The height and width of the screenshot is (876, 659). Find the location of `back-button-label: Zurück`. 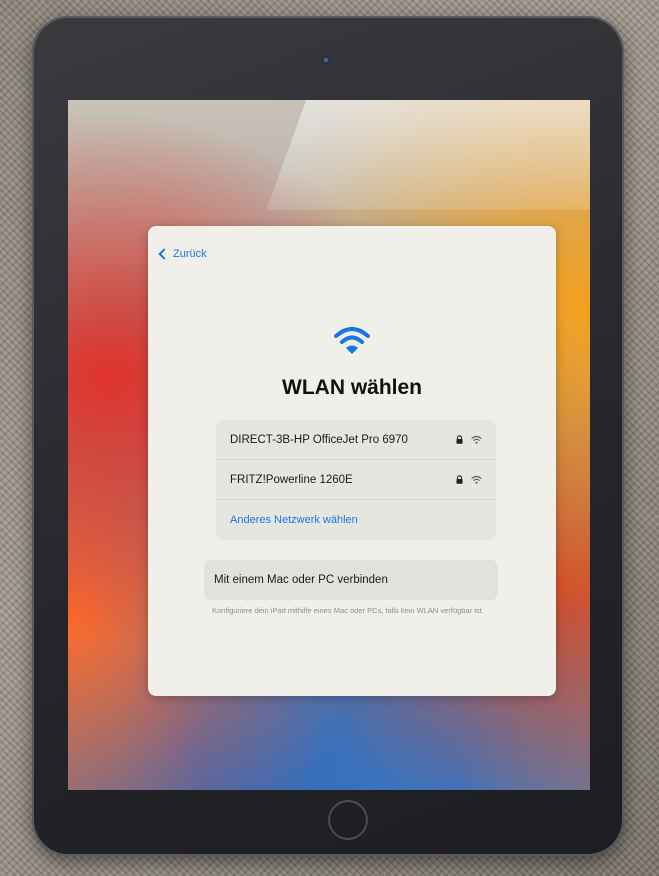

back-button-label: Zurück is located at coordinates (190, 254).